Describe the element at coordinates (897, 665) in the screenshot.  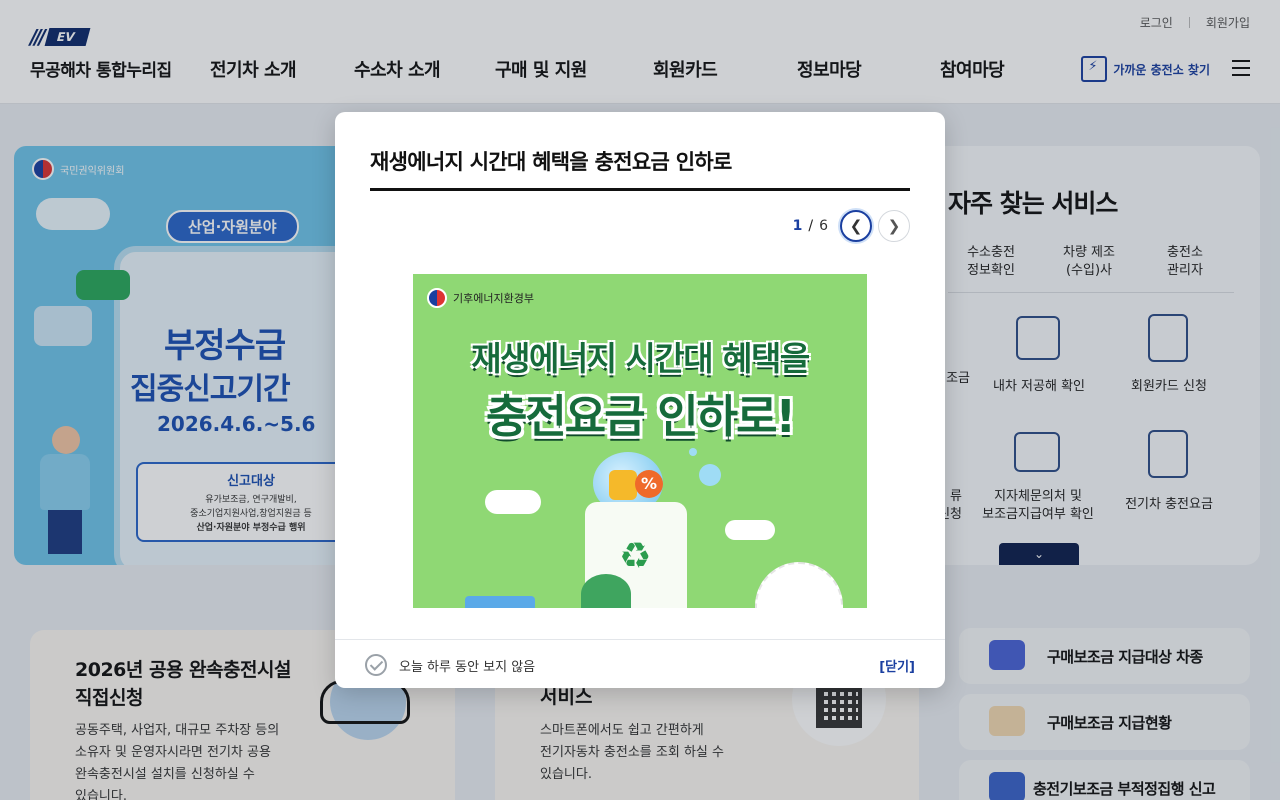
I see `close-button: [닫기]` at that location.